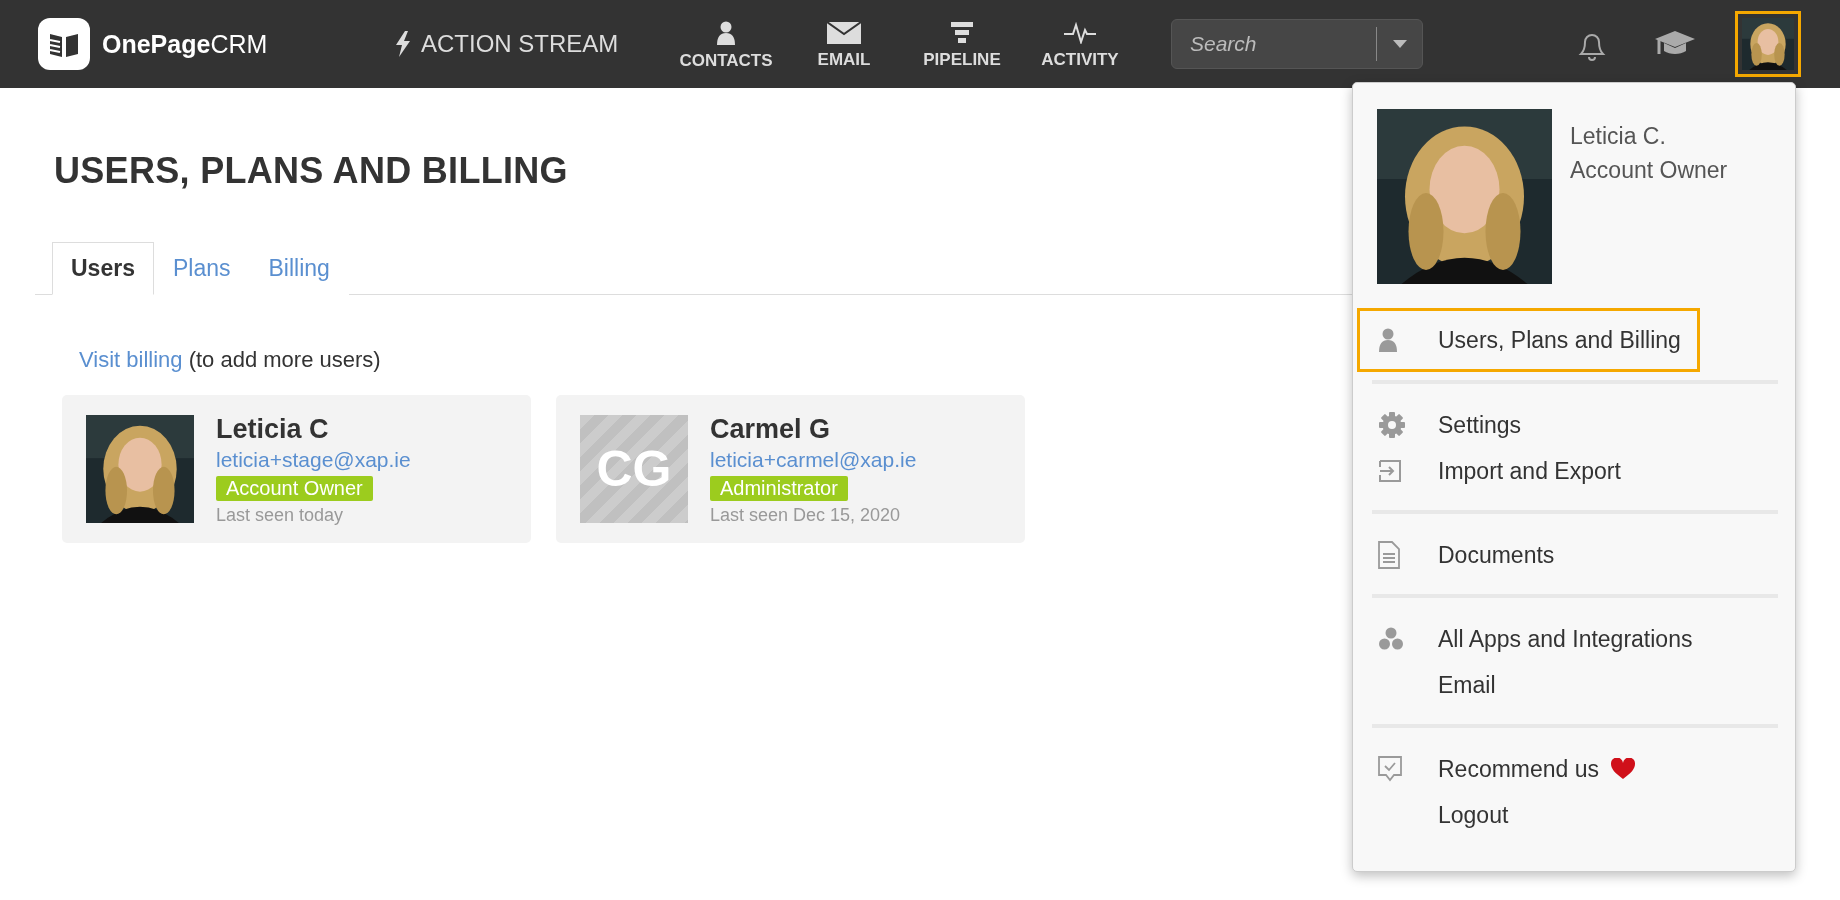 The height and width of the screenshot is (900, 1840). I want to click on caret-icon, so click(1399, 44).